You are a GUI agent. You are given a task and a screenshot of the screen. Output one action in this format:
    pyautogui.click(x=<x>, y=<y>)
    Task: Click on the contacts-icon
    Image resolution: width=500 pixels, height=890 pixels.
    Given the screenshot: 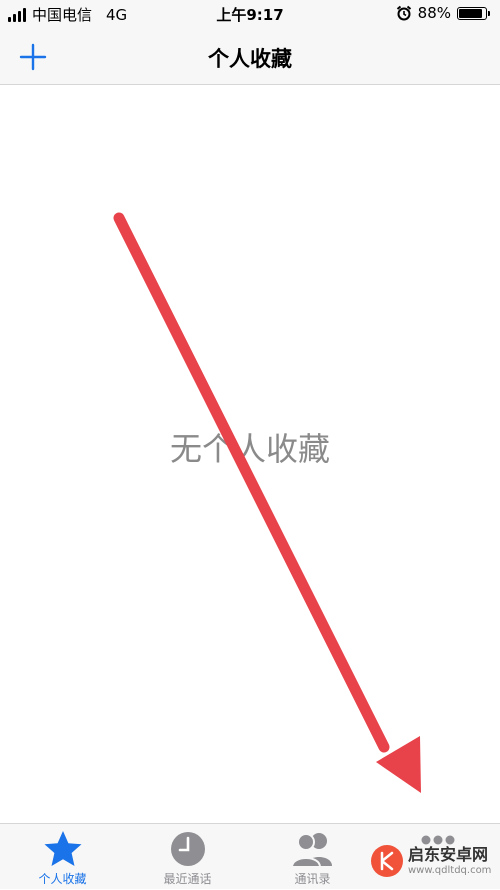 What is the action you would take?
    pyautogui.click(x=311, y=850)
    